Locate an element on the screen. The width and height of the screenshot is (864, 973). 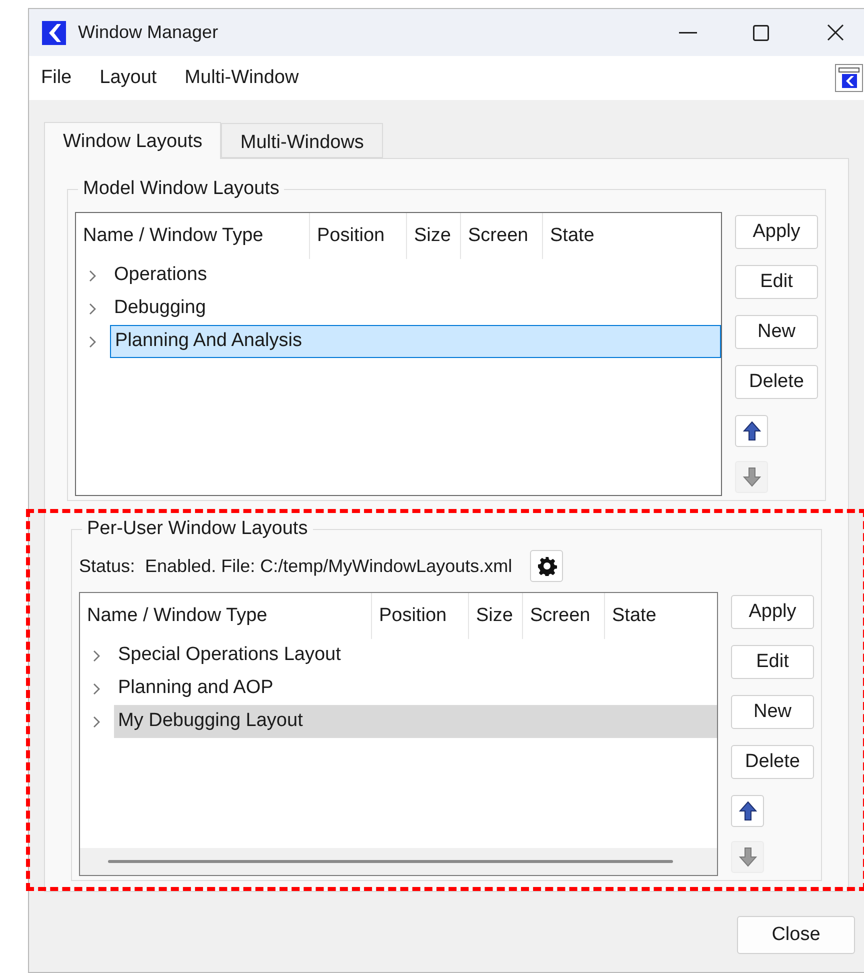
tree-row: Special Operations Layout is located at coordinates (415, 655).